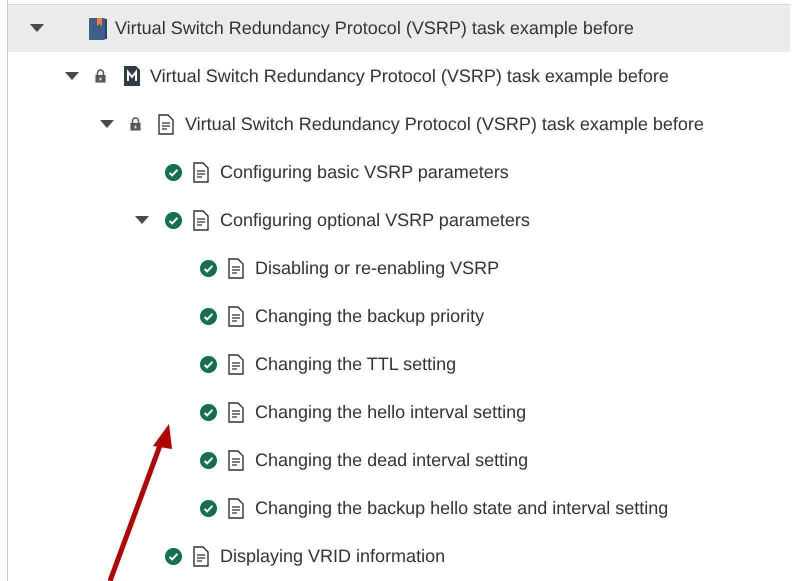 This screenshot has width=800, height=581. Describe the element at coordinates (132, 76) in the screenshot. I see `module-icon` at that location.